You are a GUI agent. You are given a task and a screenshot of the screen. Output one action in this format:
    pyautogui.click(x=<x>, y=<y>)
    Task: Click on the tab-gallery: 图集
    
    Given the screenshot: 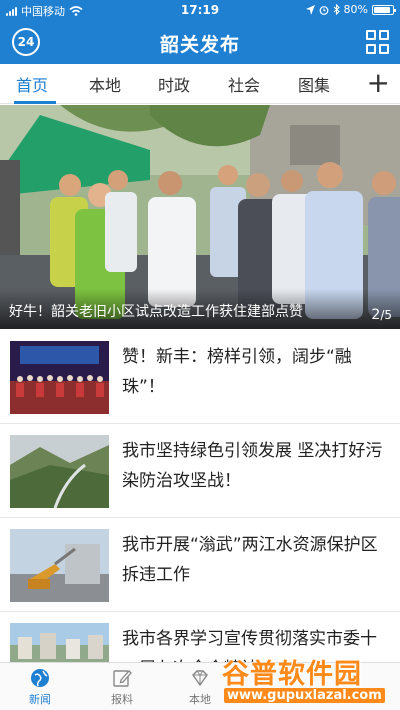 What is the action you would take?
    pyautogui.click(x=314, y=84)
    